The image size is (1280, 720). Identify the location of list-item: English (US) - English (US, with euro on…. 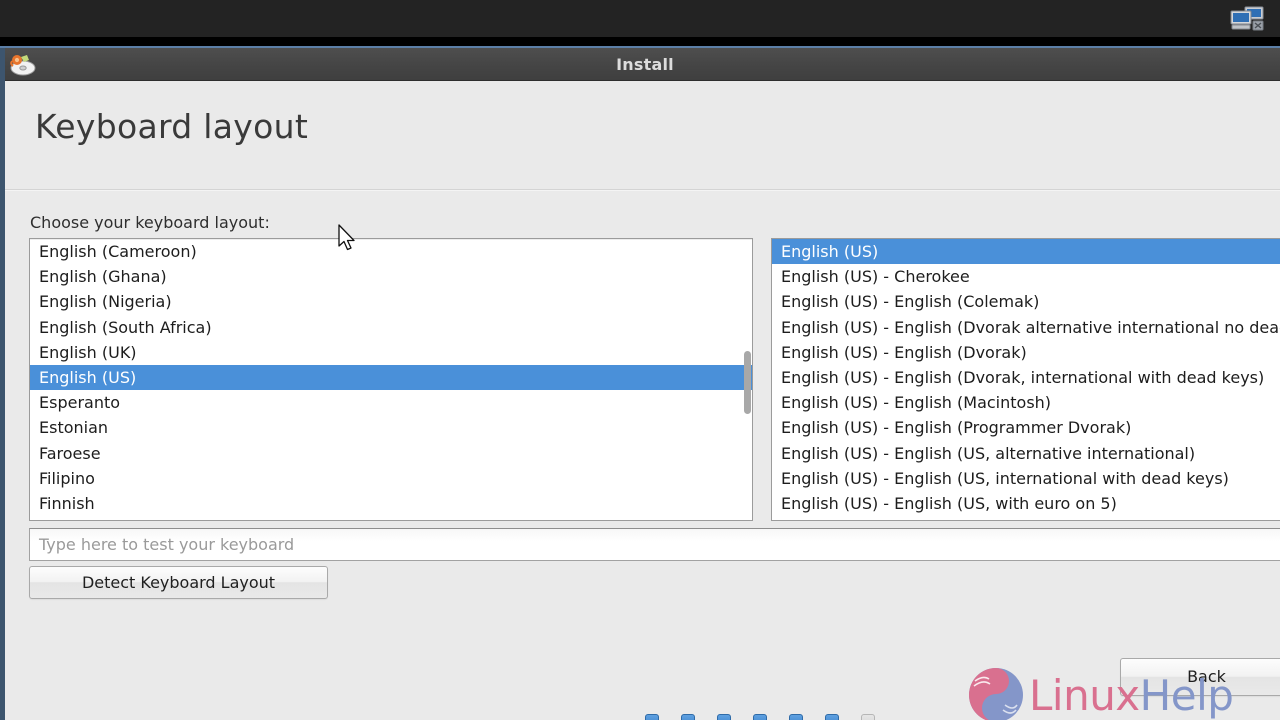
(1026, 503).